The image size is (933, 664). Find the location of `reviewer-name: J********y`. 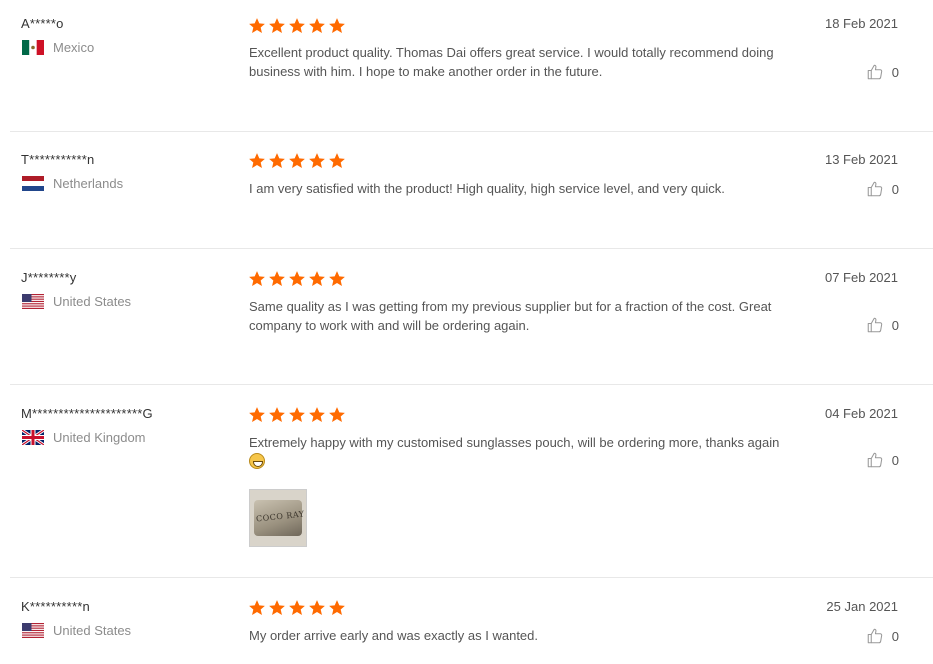

reviewer-name: J********y is located at coordinates (49, 277).